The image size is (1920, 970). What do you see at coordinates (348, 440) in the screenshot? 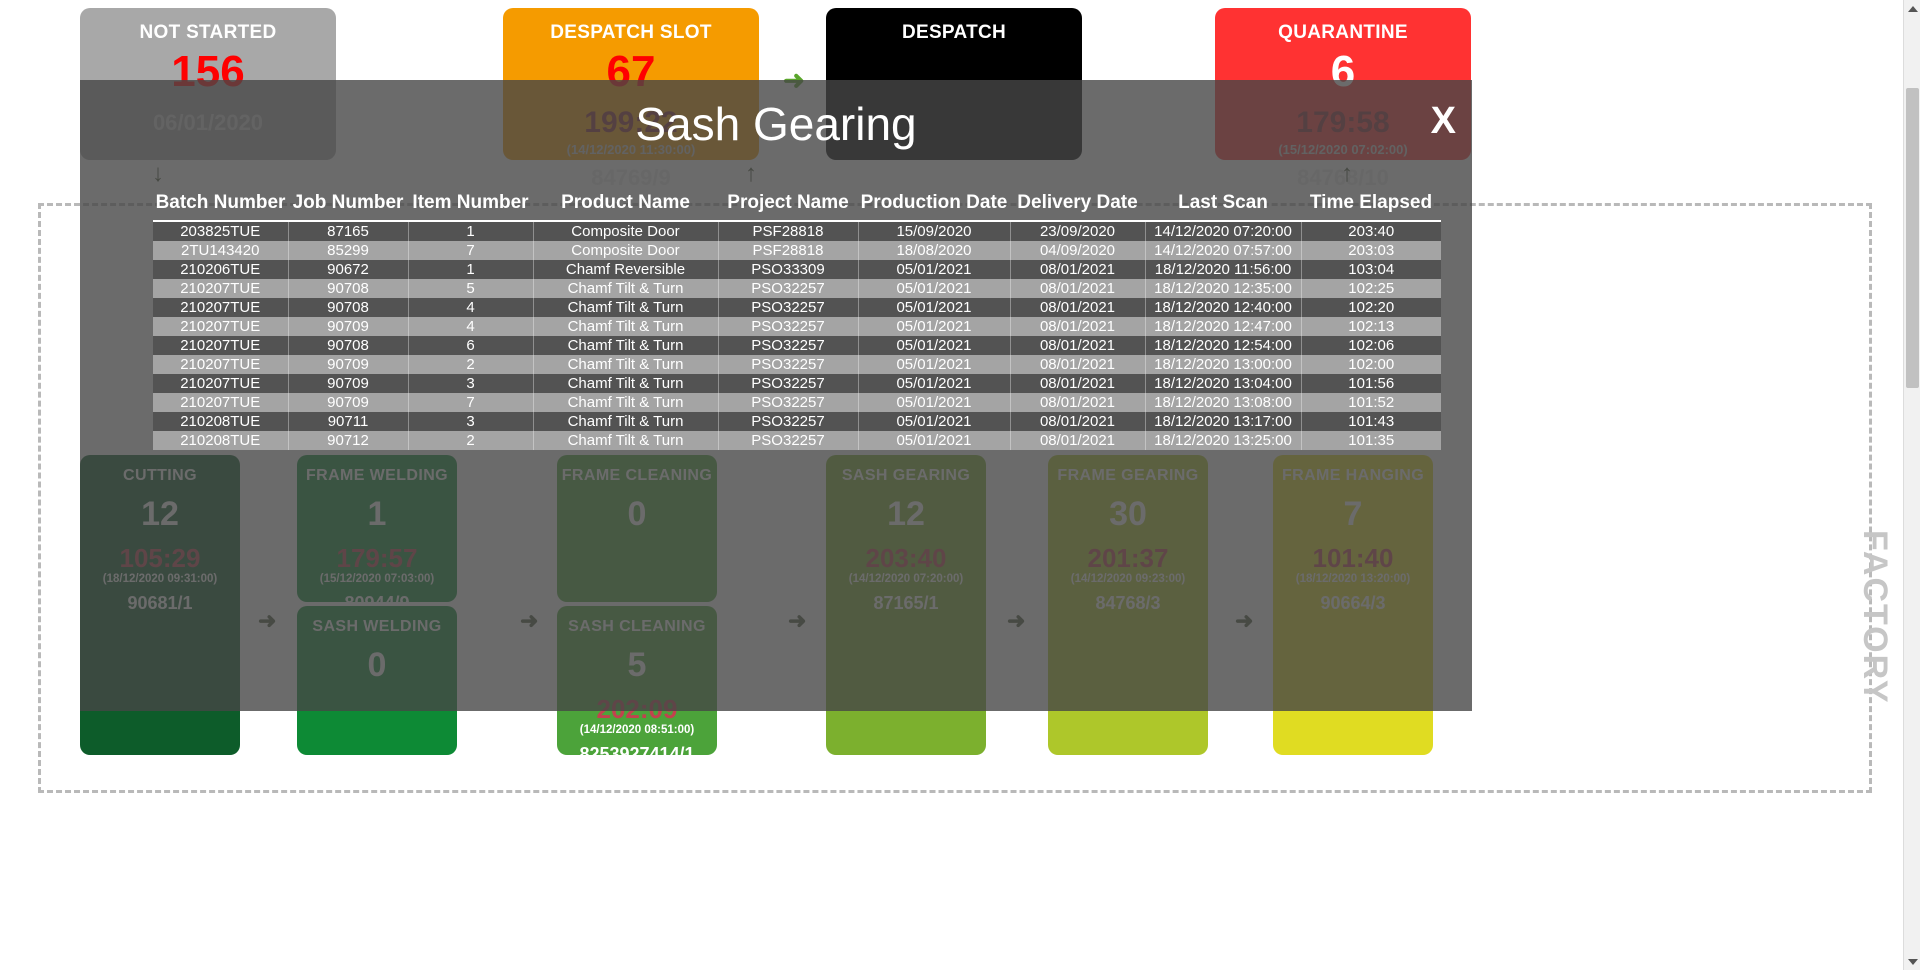
I see `table-cell-job-number: 90712` at bounding box center [348, 440].